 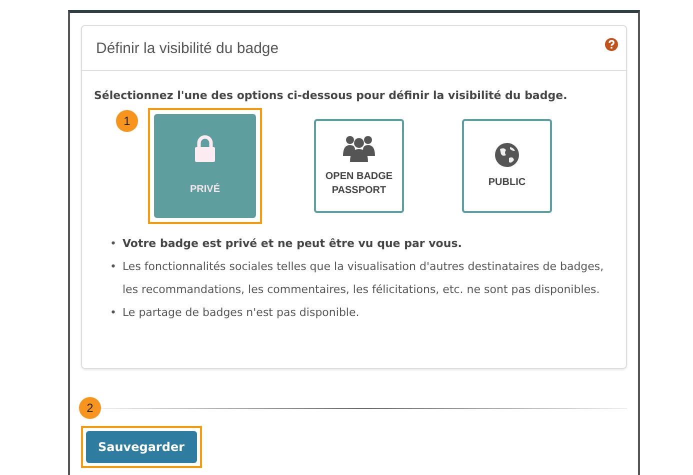 What do you see at coordinates (127, 121) in the screenshot?
I see `step-marker: 1` at bounding box center [127, 121].